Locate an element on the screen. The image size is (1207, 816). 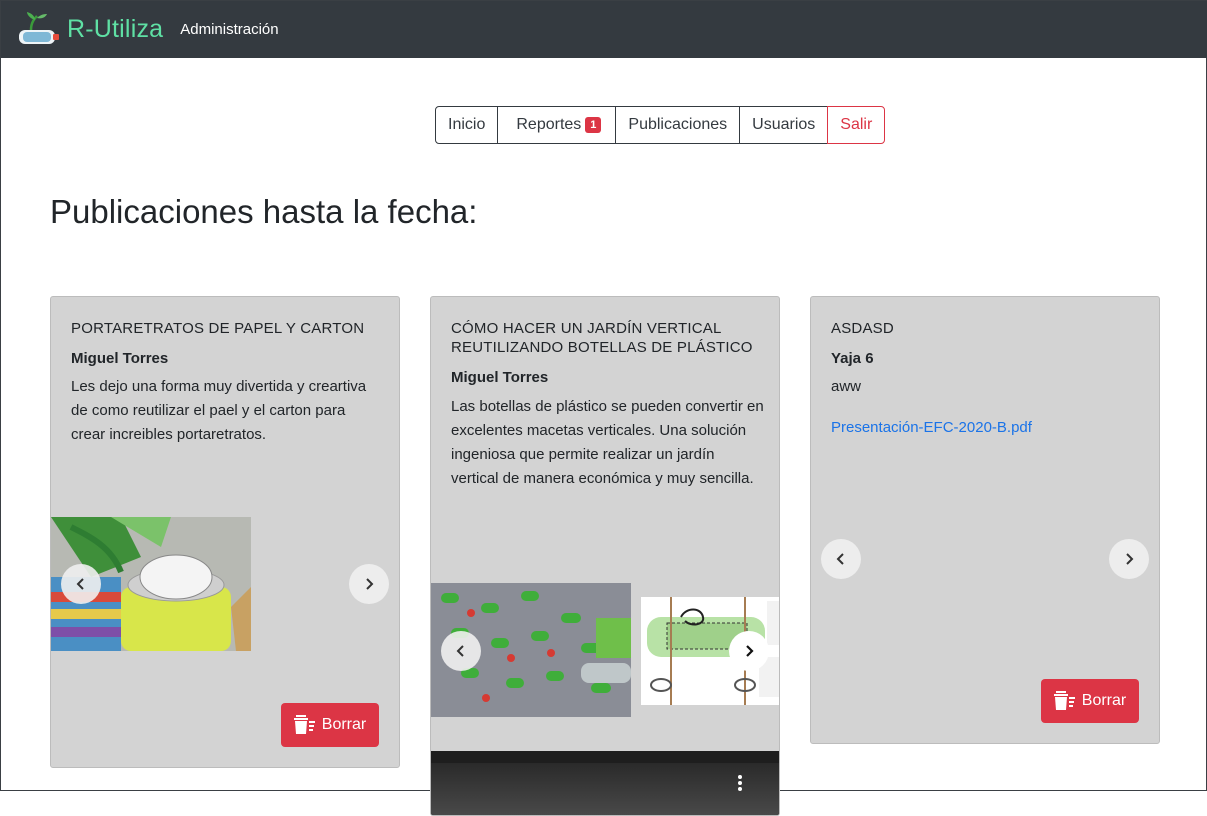
menu-reportes-label: Reportes is located at coordinates (549, 124).